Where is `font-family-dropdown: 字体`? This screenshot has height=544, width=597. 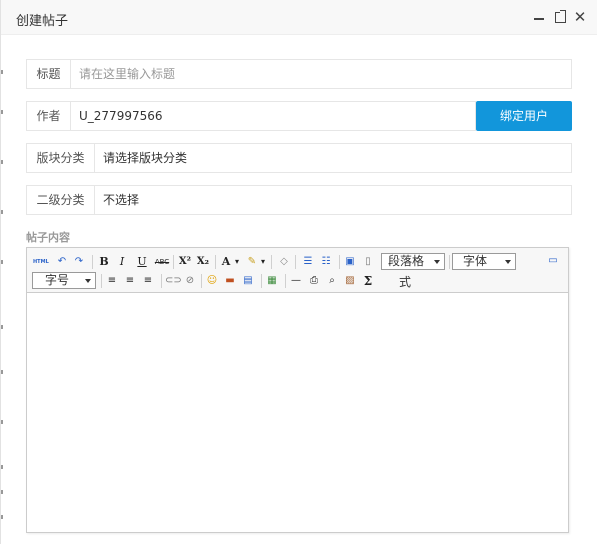
font-family-dropdown: 字体 is located at coordinates (484, 261).